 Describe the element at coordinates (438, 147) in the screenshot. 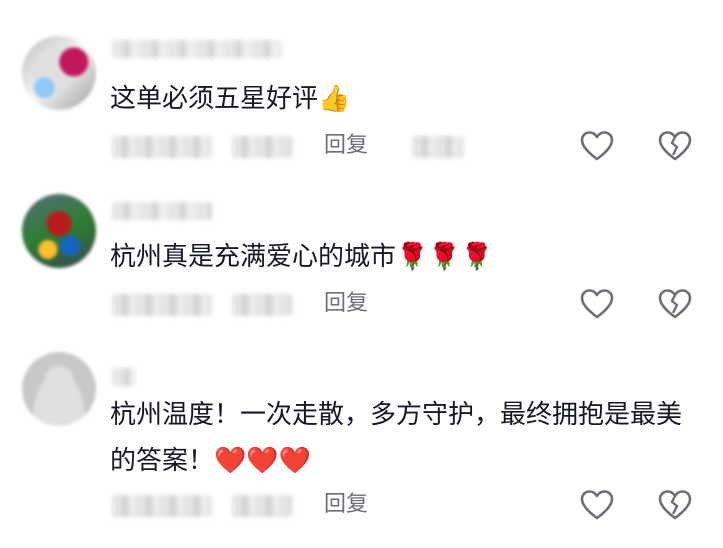

I see `like-count-blurred` at that location.